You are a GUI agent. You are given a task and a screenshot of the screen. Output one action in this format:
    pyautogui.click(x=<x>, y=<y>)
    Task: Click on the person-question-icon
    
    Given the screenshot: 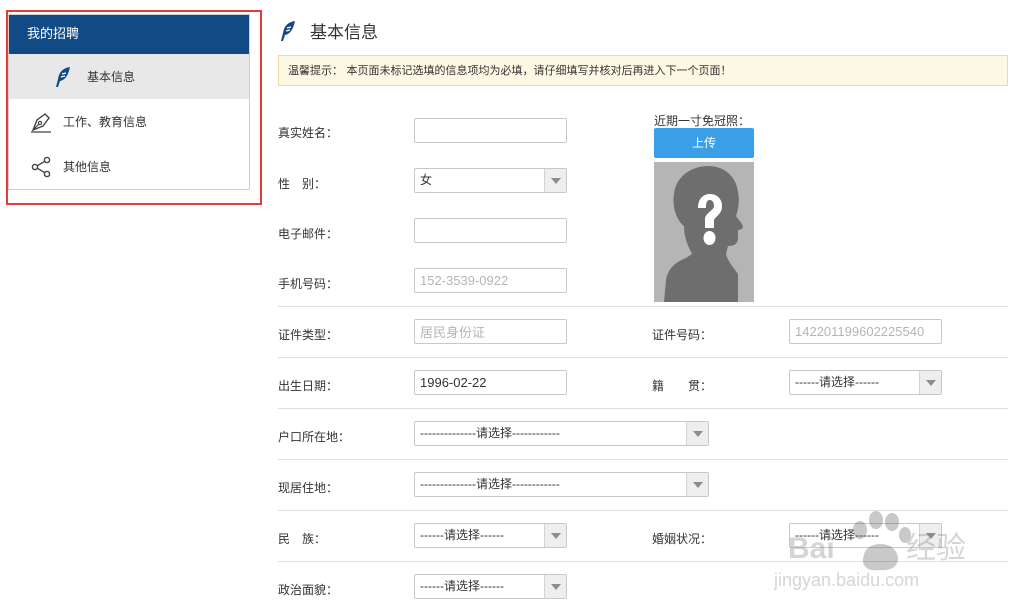 What is the action you would take?
    pyautogui.click(x=703, y=234)
    